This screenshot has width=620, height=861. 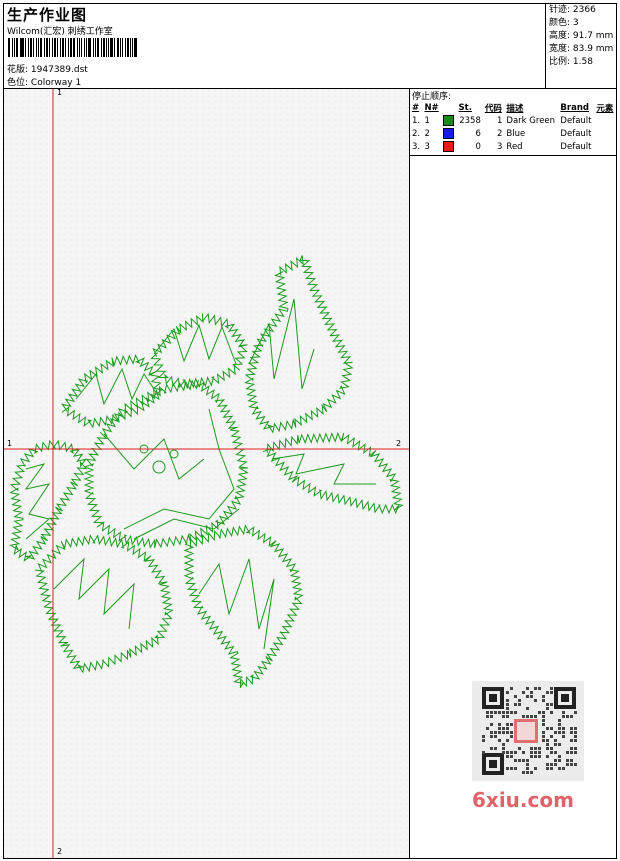 What do you see at coordinates (528, 731) in the screenshot?
I see `qr-code-icon` at bounding box center [528, 731].